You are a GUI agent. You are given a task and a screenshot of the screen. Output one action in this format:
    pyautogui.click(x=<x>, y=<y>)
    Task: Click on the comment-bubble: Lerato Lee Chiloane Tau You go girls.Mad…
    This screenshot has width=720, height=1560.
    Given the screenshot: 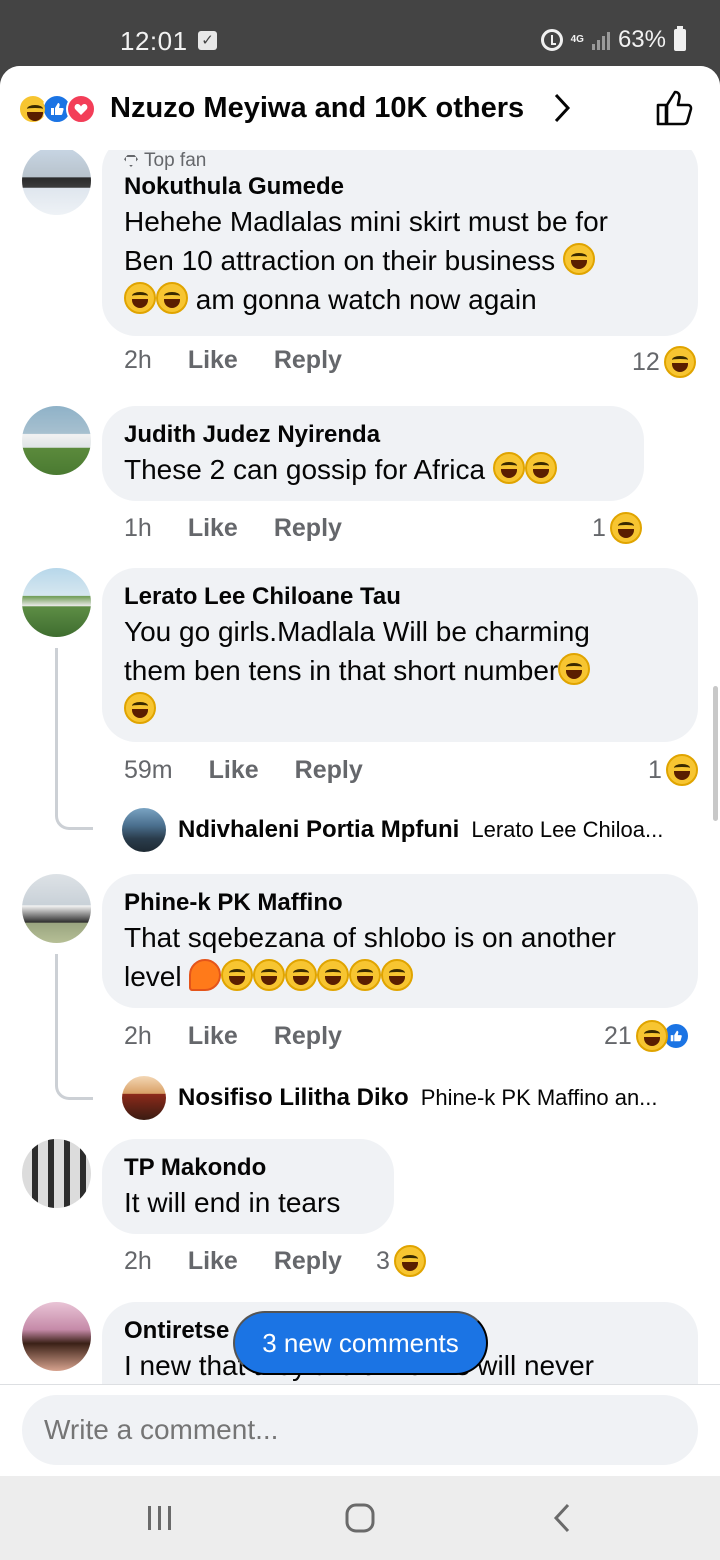 What is the action you would take?
    pyautogui.click(x=400, y=655)
    